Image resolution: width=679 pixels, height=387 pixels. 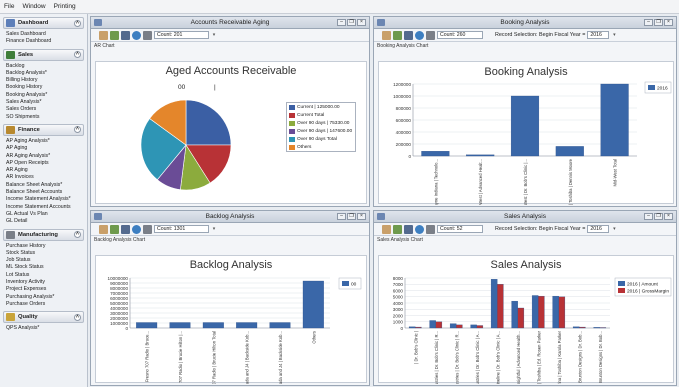 I want to click on backlog-titlebar: Backlog Analysis – ❐ ×, so click(x=230, y=217).